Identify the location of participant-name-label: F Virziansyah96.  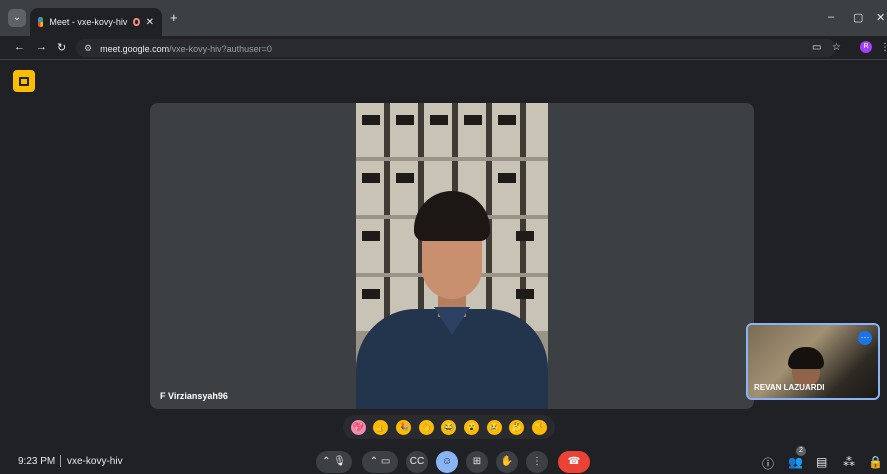
(194, 396).